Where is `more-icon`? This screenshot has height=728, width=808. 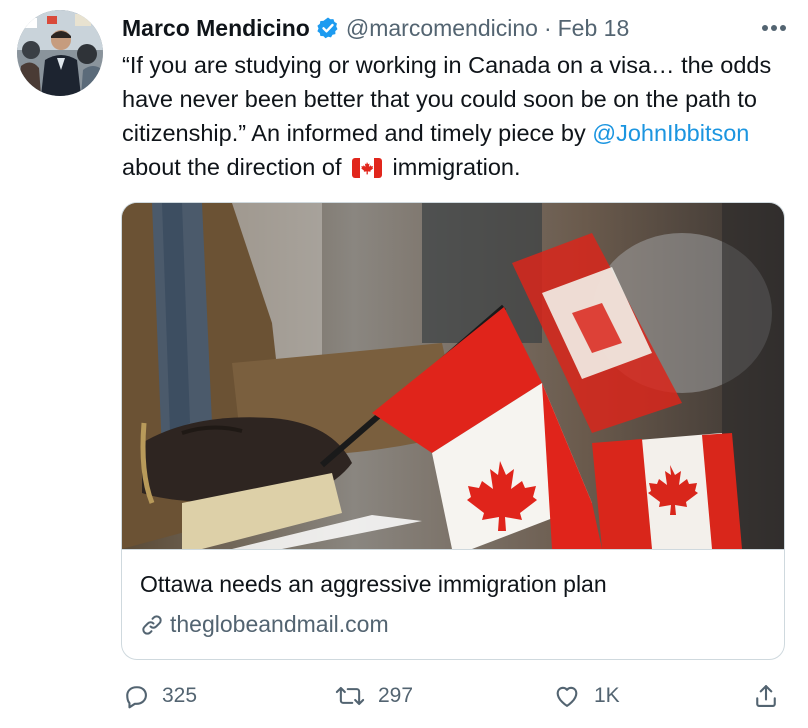
more-icon is located at coordinates (774, 28).